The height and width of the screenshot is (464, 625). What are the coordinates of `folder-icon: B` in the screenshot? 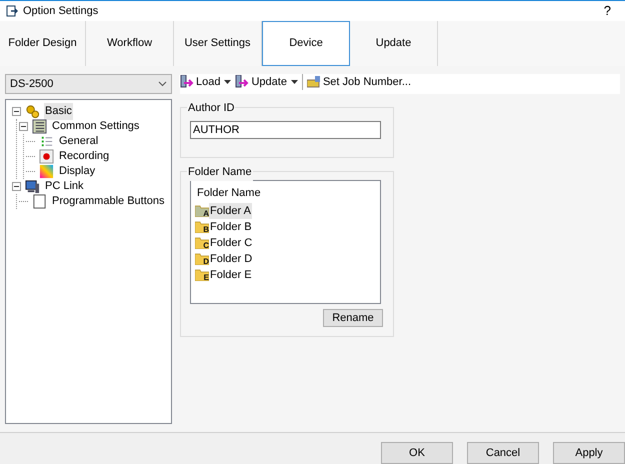 It's located at (202, 227).